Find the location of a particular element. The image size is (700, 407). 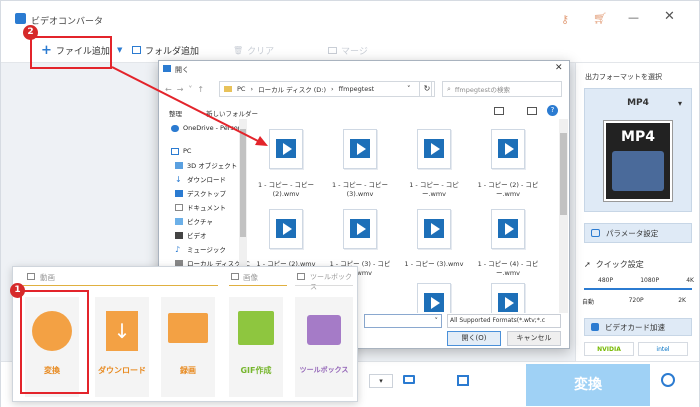

key-icon: ⚷ is located at coordinates (565, 19).